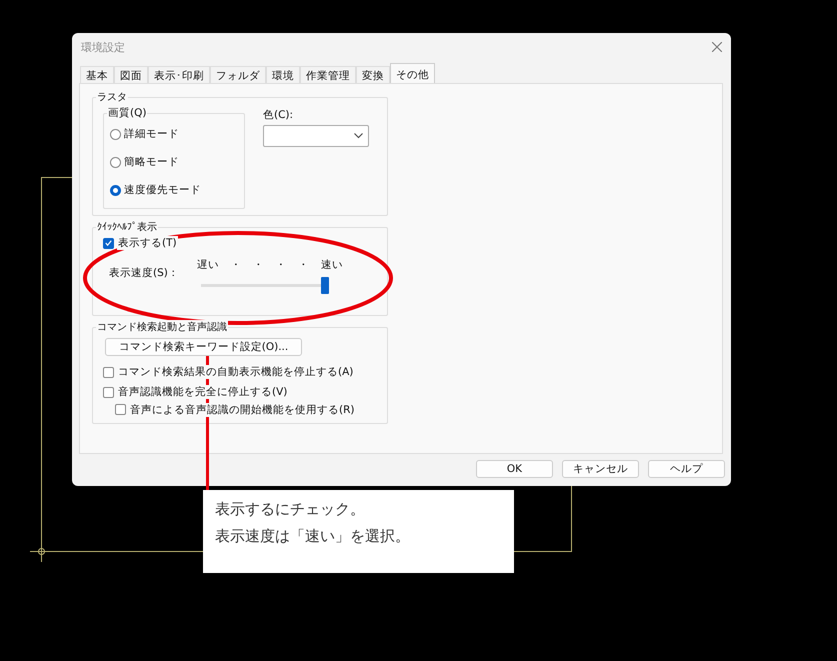 This screenshot has height=661, width=837. Describe the element at coordinates (313, 536) in the screenshot. I see `callout-text: 表示速度は「速い」を選択。` at that location.